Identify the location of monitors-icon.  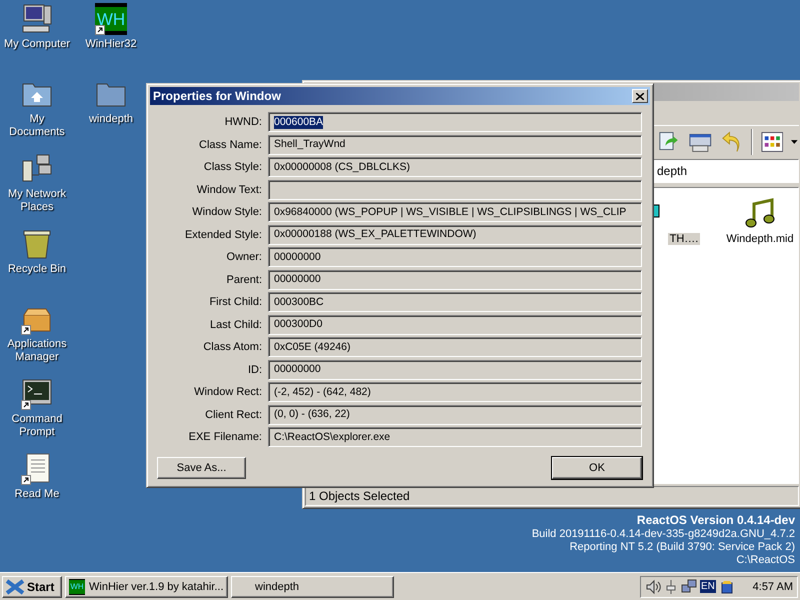
(689, 586).